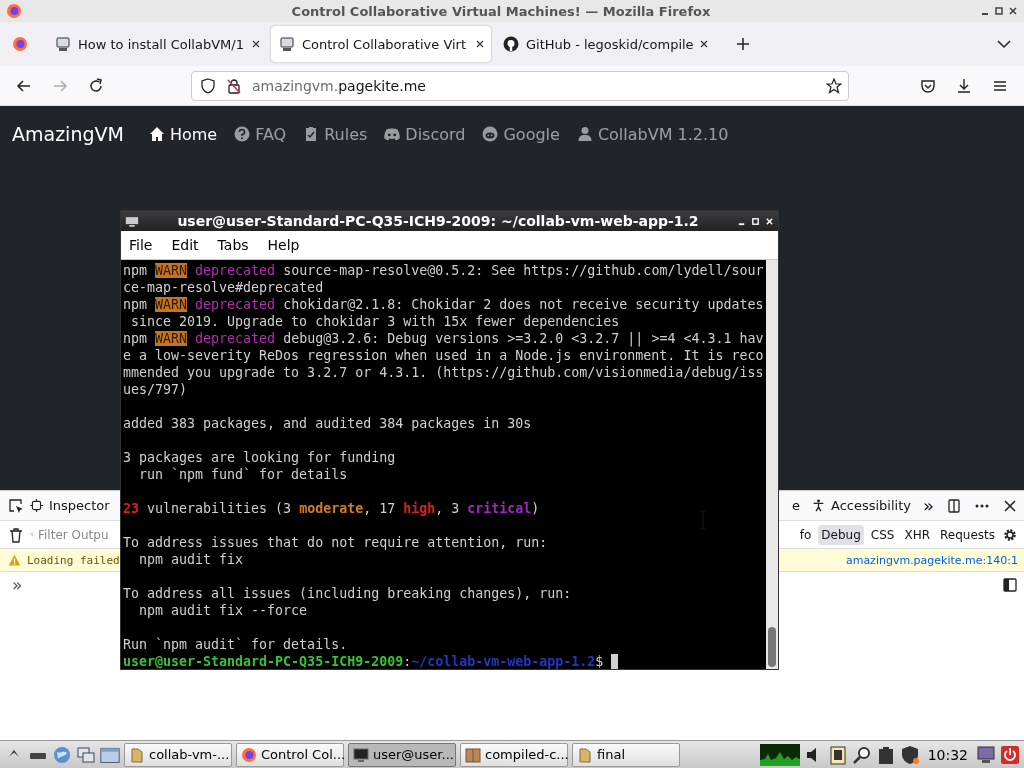 This screenshot has height=768, width=1024. What do you see at coordinates (444, 338) in the screenshot?
I see `terminal-line: npm WARN deprecated debug@3.2.6: Debug versions >=3.2.0 <3.2.7 || >=4 <4.3.1 hav` at bounding box center [444, 338].